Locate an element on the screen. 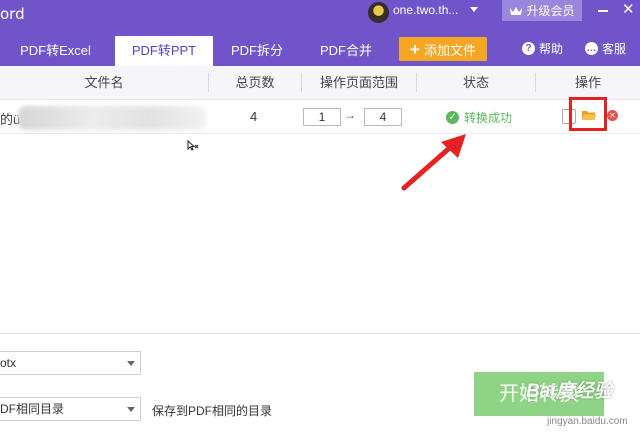 Image resolution: width=640 pixels, height=444 pixels. avatar is located at coordinates (378, 12).